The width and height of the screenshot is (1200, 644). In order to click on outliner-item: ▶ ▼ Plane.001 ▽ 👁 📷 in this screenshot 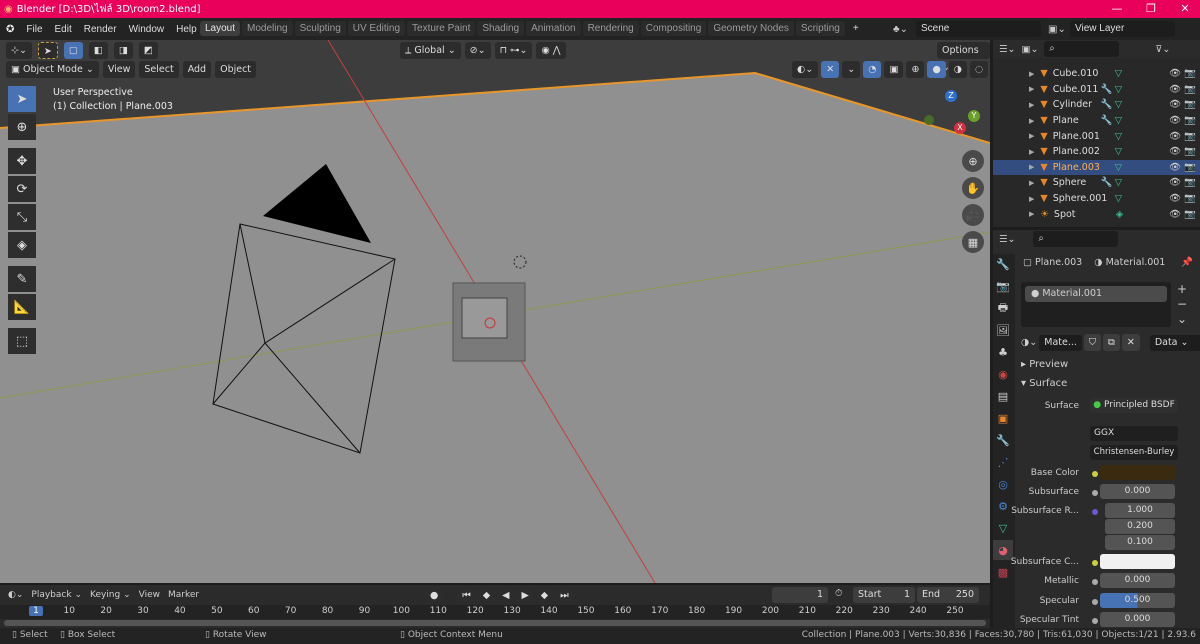, I will do `click(1096, 136)`.